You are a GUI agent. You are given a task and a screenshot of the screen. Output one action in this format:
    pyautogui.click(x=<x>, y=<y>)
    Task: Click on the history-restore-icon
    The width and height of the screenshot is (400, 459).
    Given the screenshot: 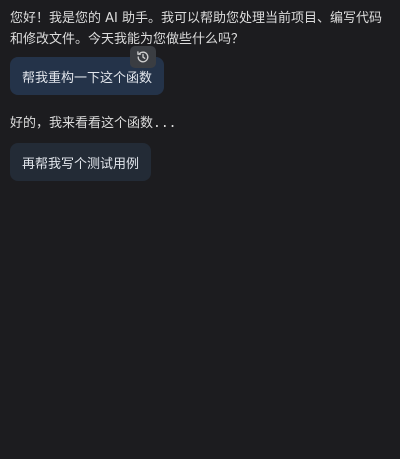 What is the action you would take?
    pyautogui.click(x=143, y=57)
    